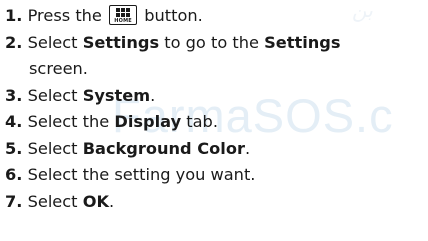 The image size is (428, 241). I want to click on step-7: 7. Select OK., so click(215, 202).